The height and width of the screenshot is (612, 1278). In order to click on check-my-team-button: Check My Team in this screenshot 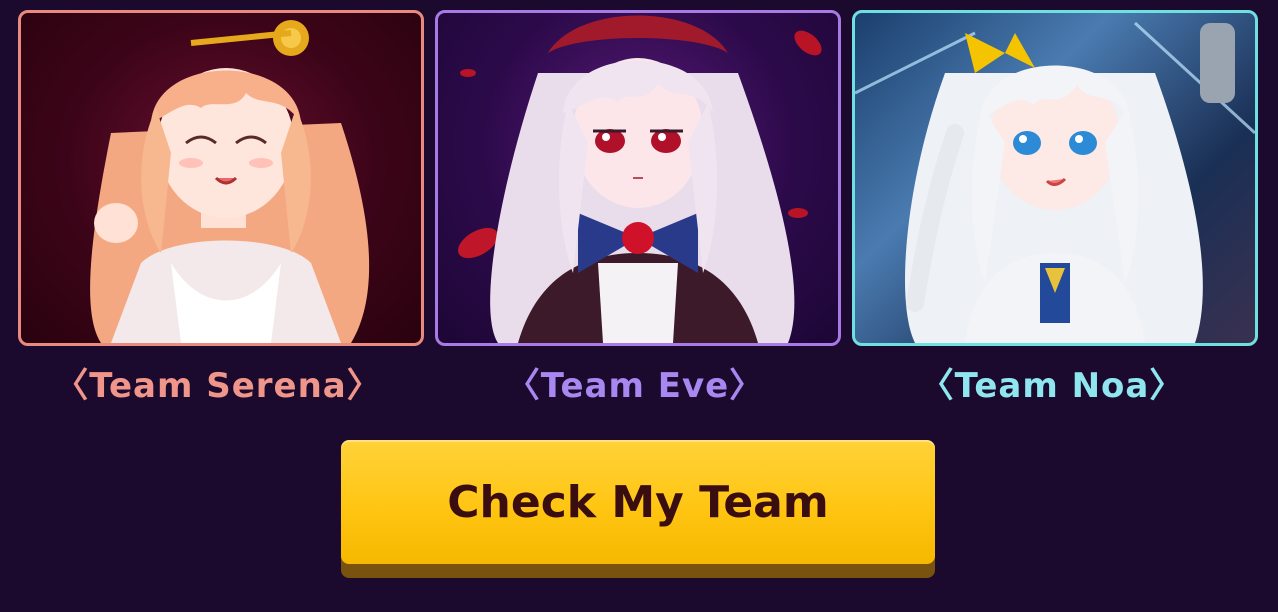, I will do `click(638, 502)`.